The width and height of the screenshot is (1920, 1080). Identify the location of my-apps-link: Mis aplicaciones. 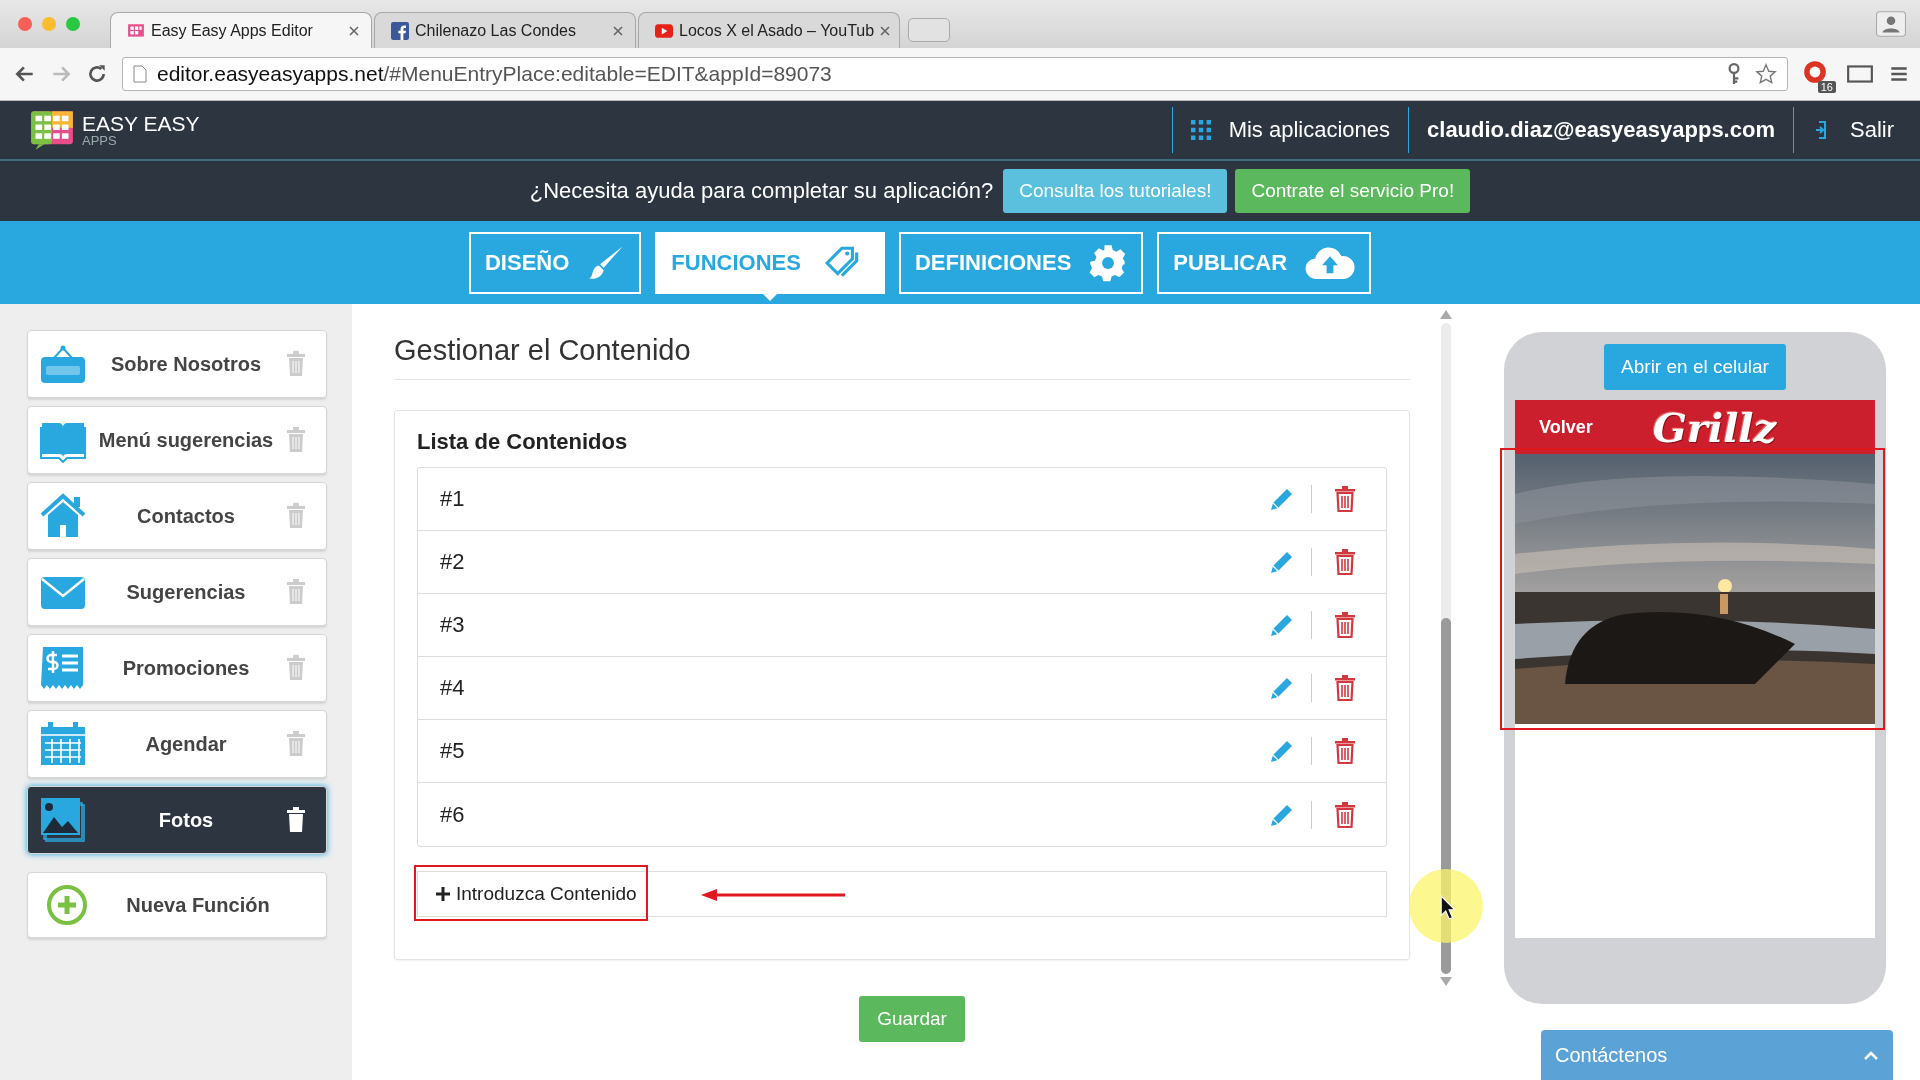
(1309, 130).